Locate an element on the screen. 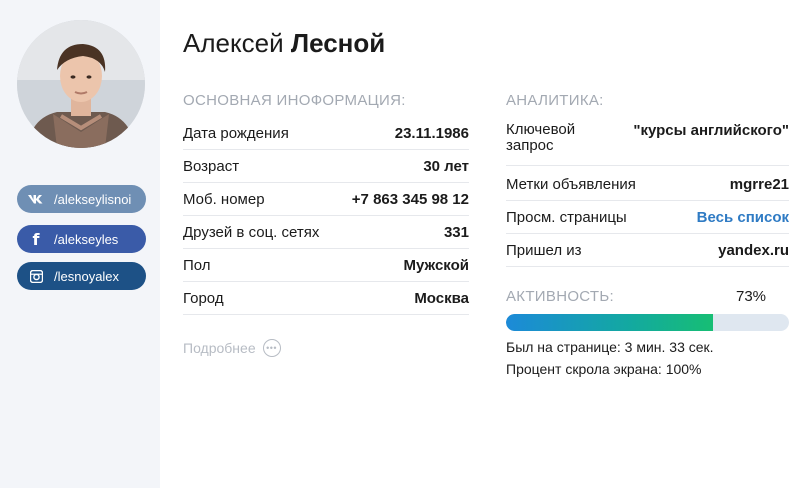 The image size is (806, 488). info-label: Друзей в соц. сетях is located at coordinates (251, 232).